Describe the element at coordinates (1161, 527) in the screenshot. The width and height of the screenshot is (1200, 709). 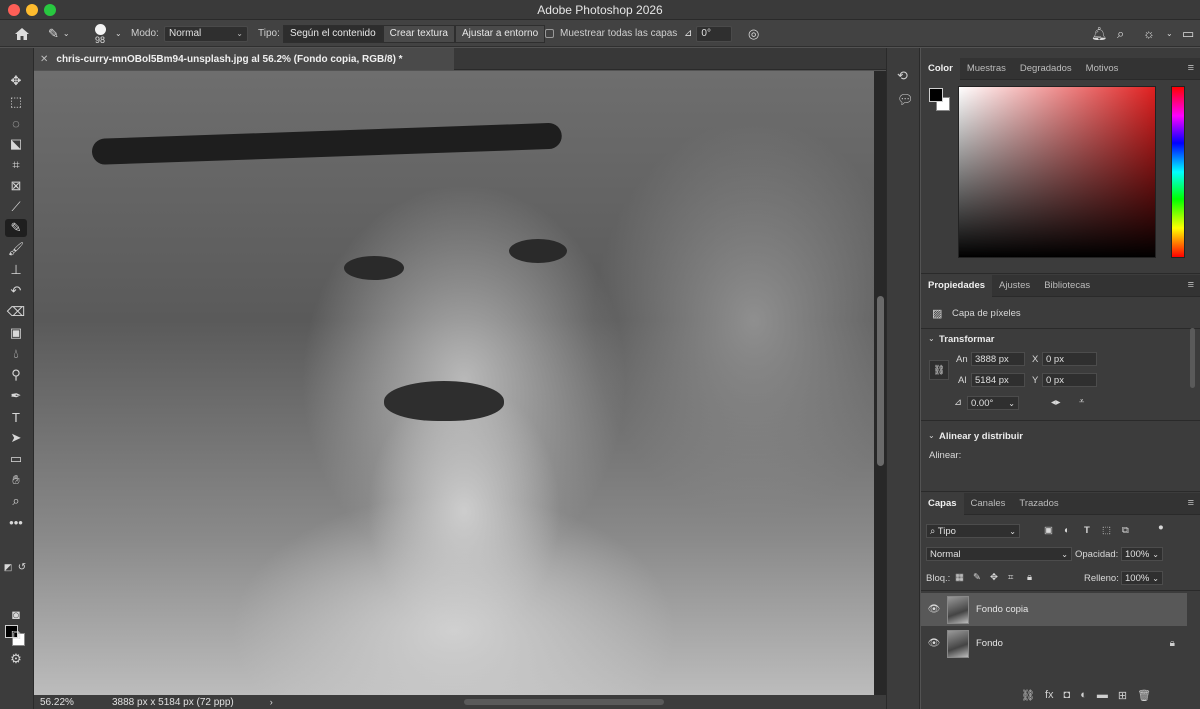
I see `filter-toggle-icon: ●` at that location.